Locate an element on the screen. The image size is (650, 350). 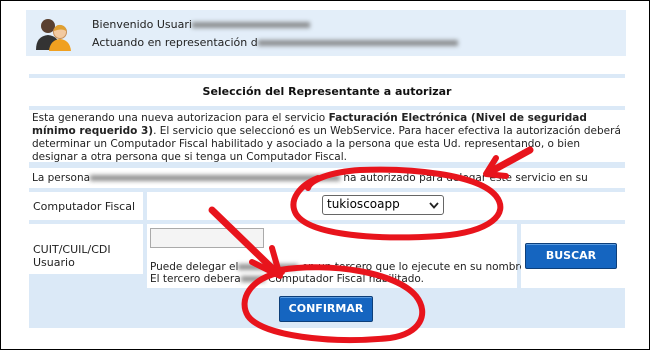
annotation-circle-select is located at coordinates (397, 203).